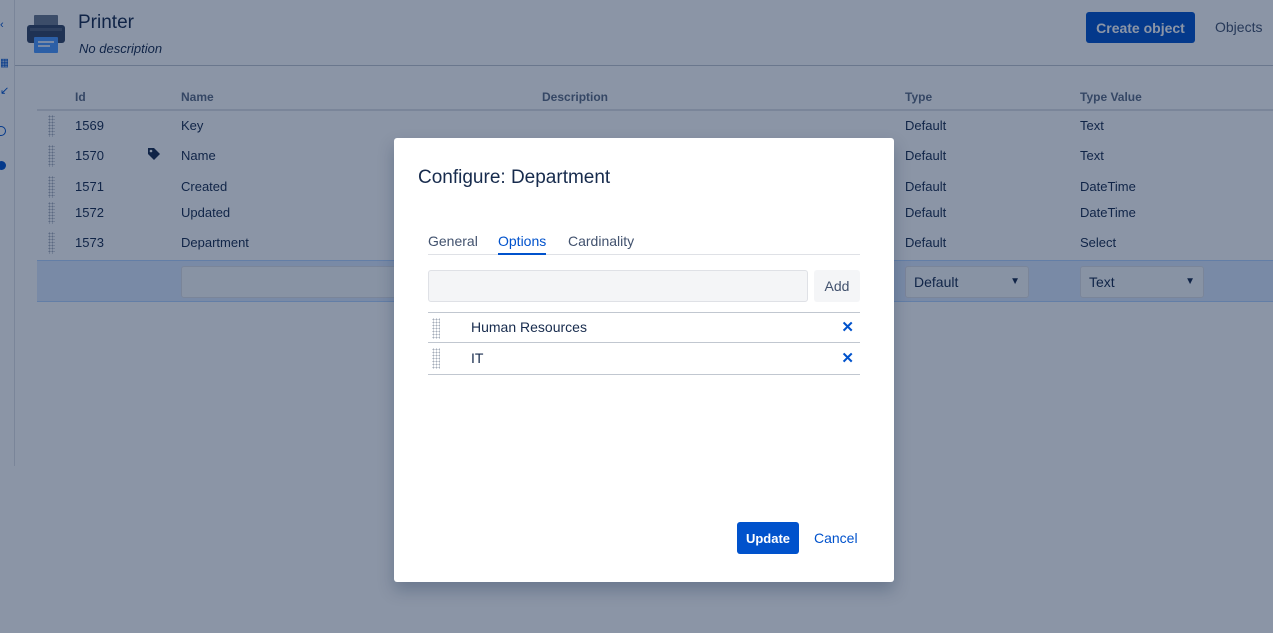 The image size is (1273, 633). Describe the element at coordinates (514, 177) in the screenshot. I see `dialog-title: Configure: Department` at that location.